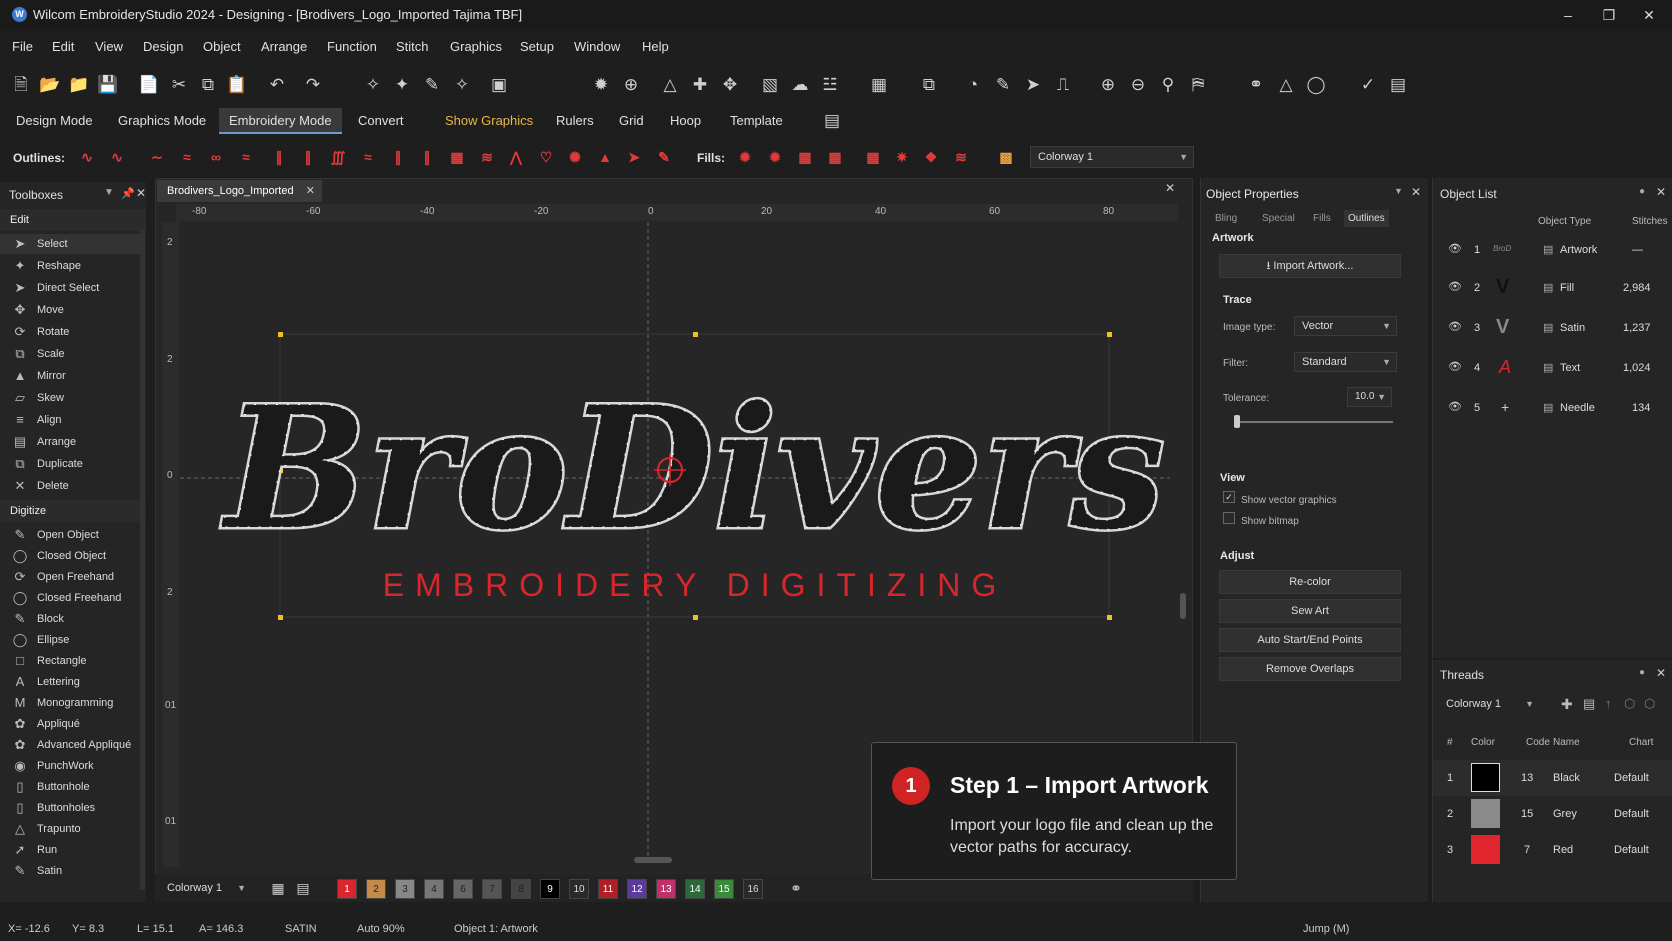 This screenshot has height=941, width=1672. Describe the element at coordinates (70, 577) in the screenshot. I see `tool-open-freehand: ⟳ Open Freehand` at that location.